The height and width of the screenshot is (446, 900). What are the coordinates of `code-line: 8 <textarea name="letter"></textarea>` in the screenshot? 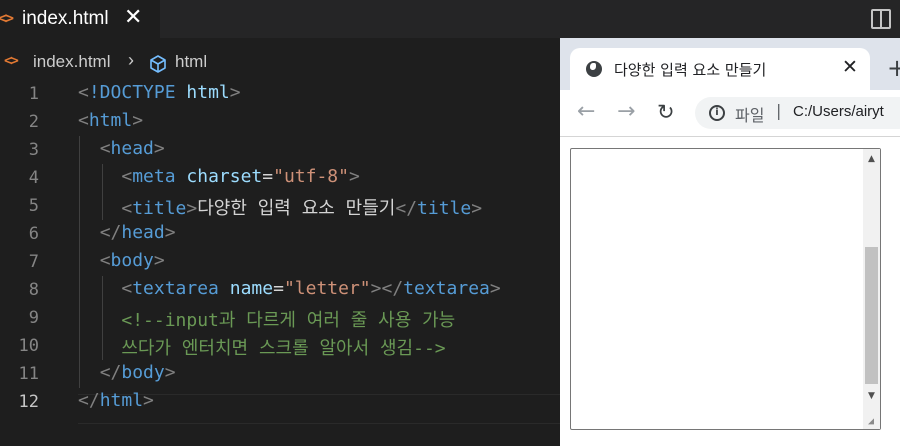 It's located at (280, 290).